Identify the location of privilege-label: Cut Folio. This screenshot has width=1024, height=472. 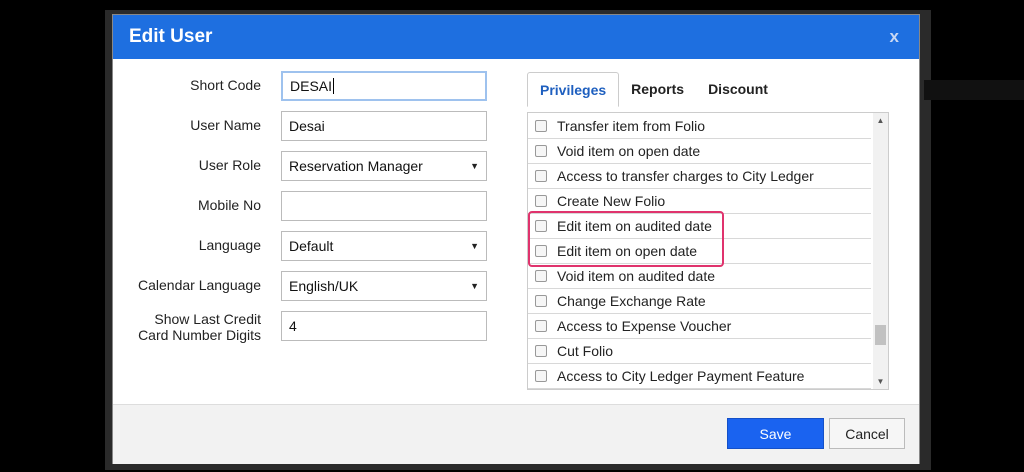
(585, 351).